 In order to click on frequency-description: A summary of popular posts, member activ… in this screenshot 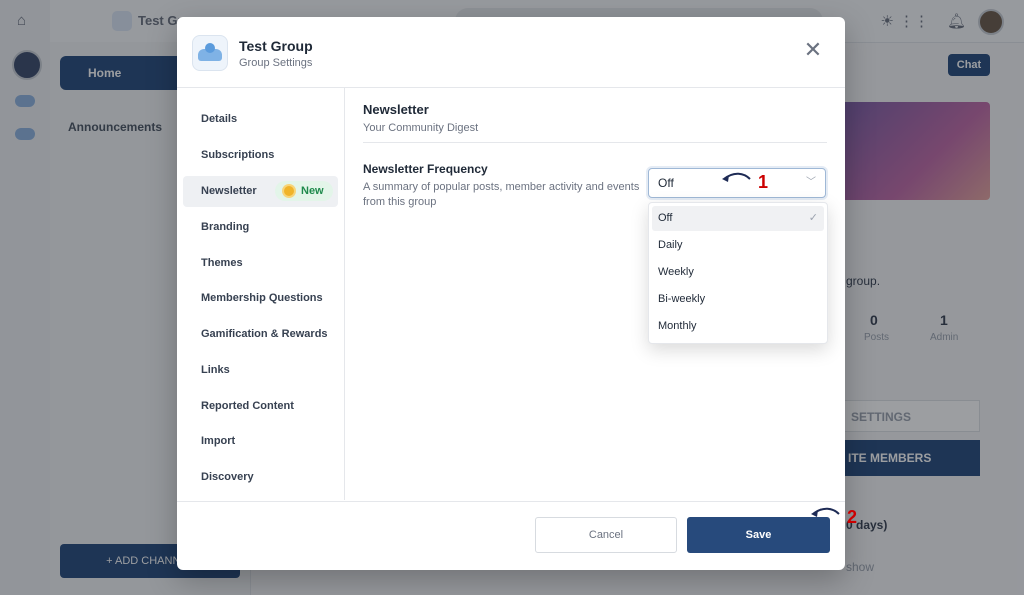, I will do `click(501, 194)`.